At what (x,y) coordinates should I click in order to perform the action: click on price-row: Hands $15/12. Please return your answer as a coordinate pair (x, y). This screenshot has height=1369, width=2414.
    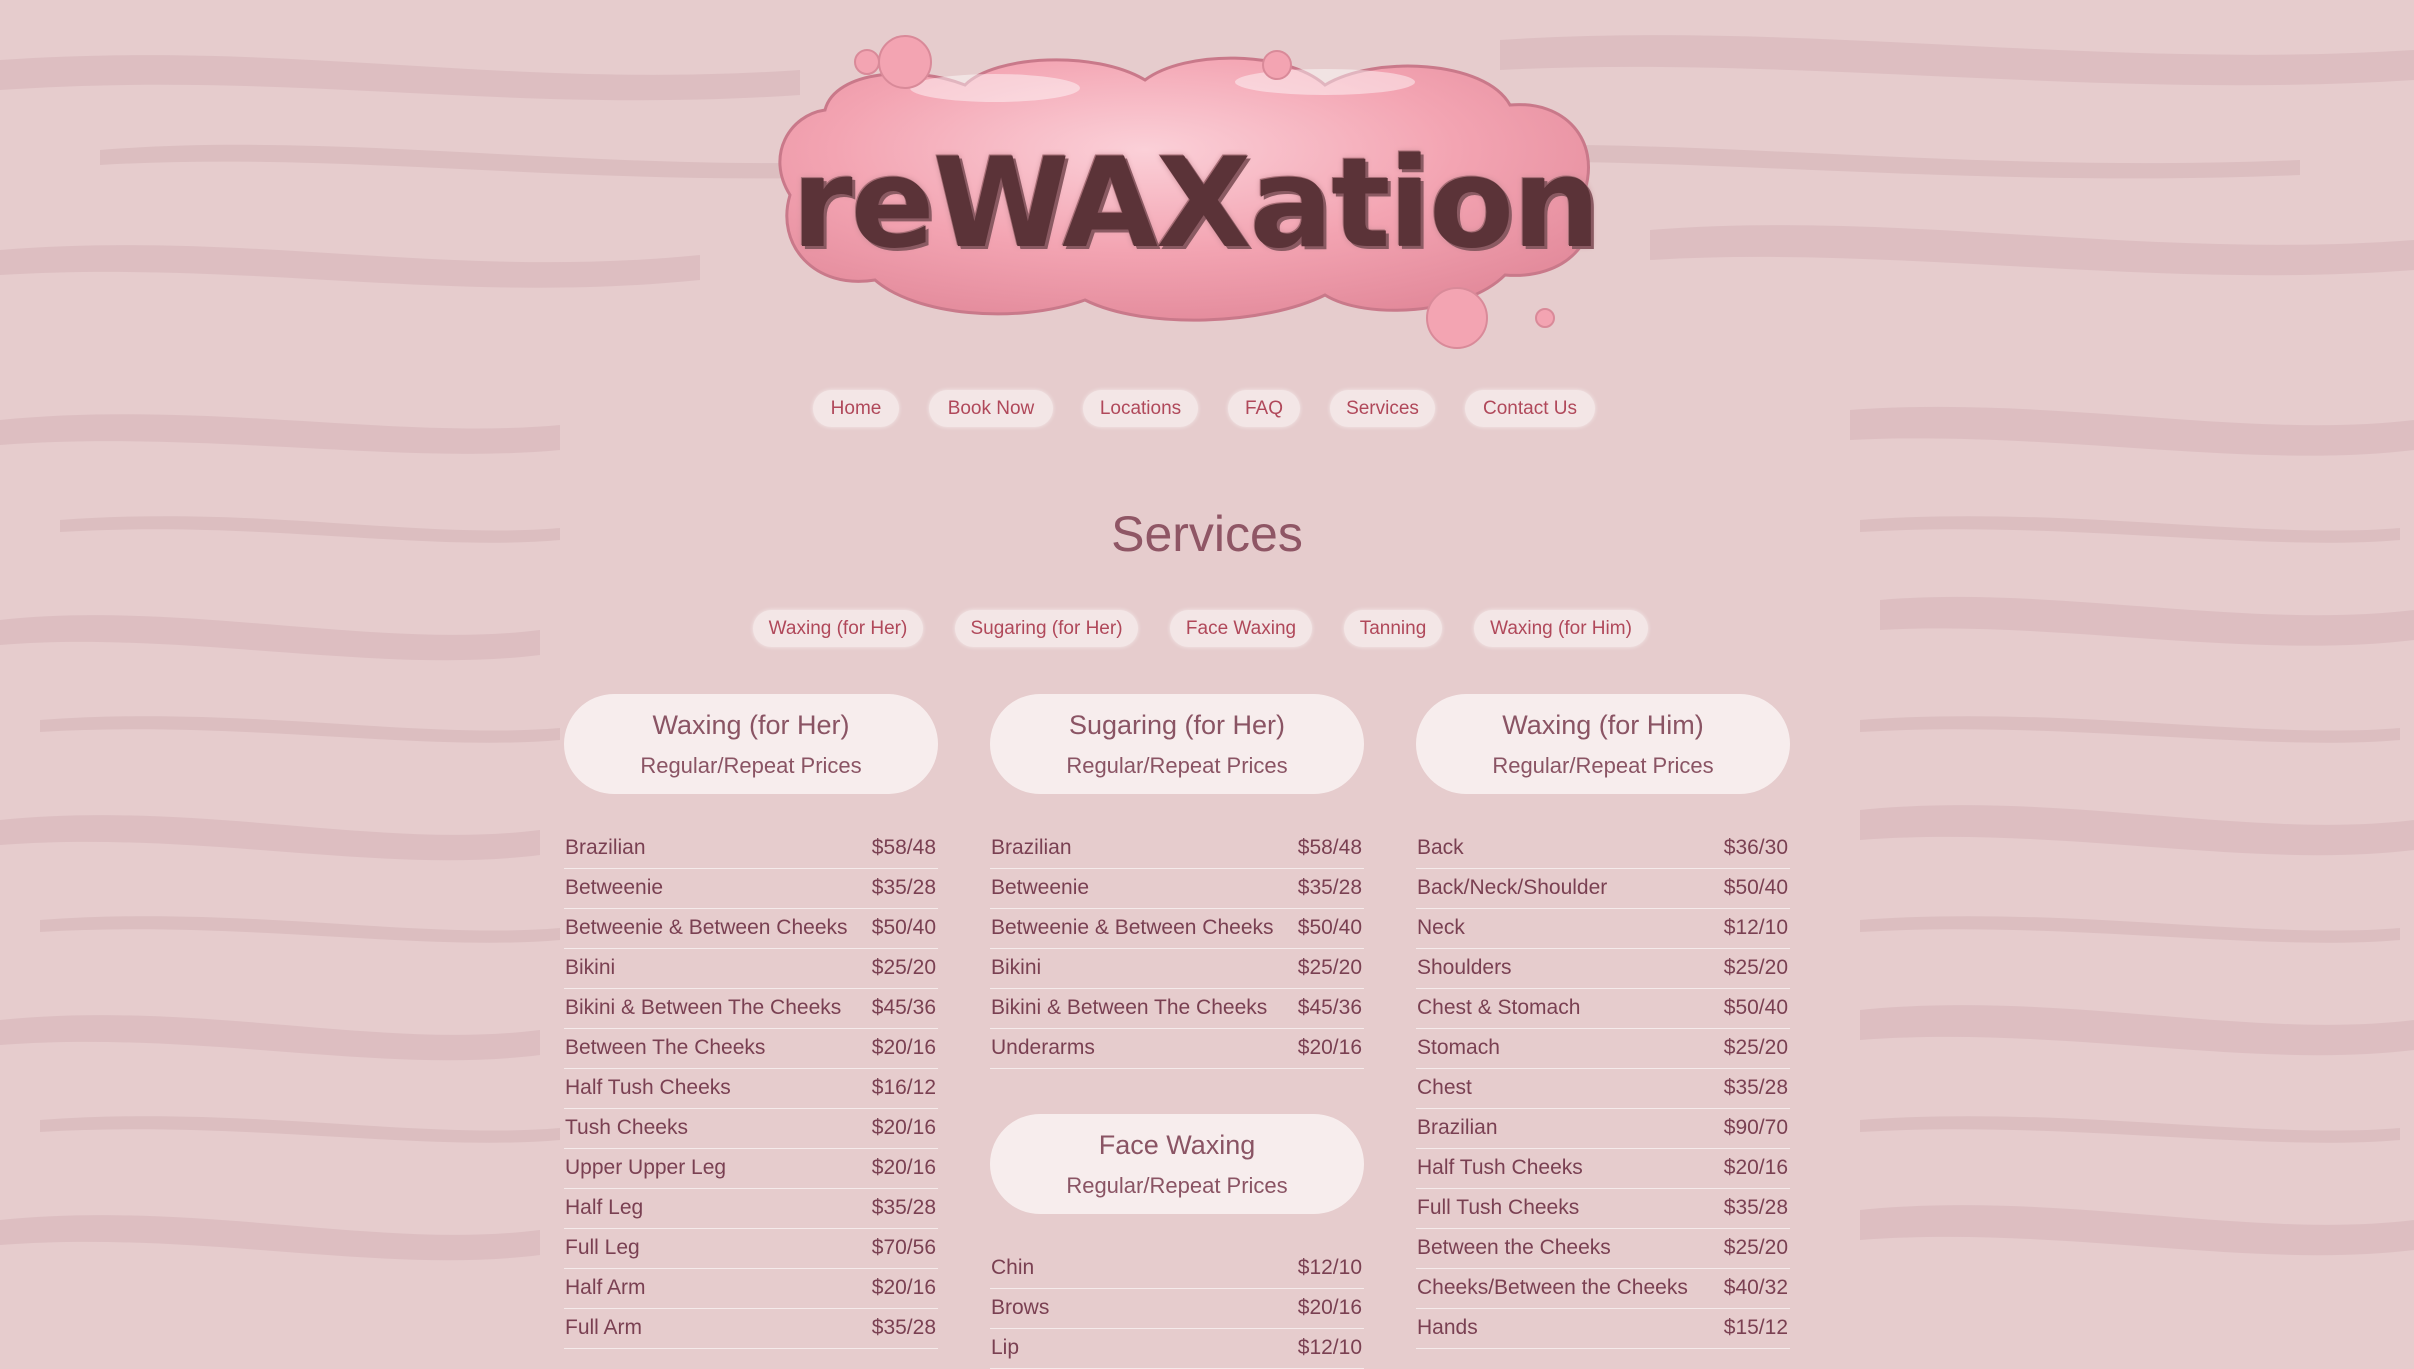
    Looking at the image, I should click on (1603, 1328).